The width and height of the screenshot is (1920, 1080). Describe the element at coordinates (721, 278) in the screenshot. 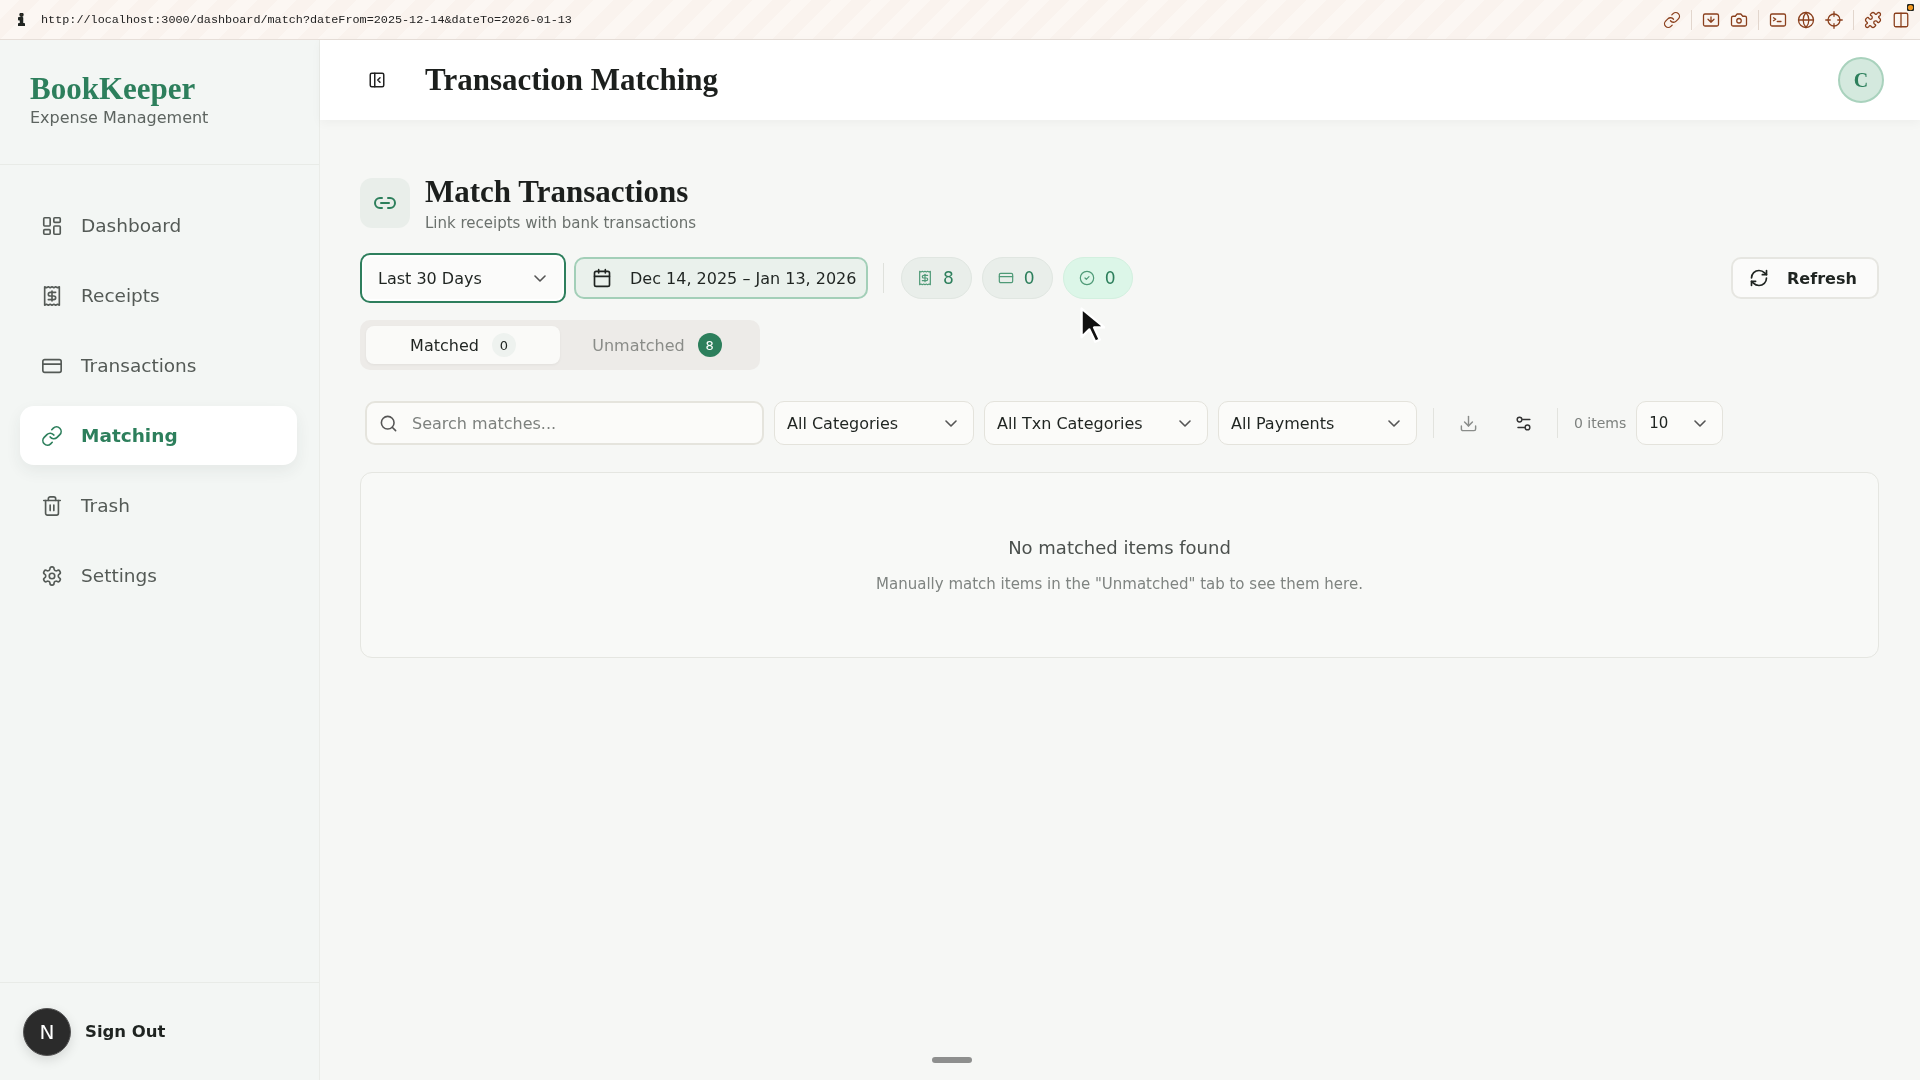

I see `date-picker-button: Dec 14, 2025 – Jan 13, 2026` at that location.